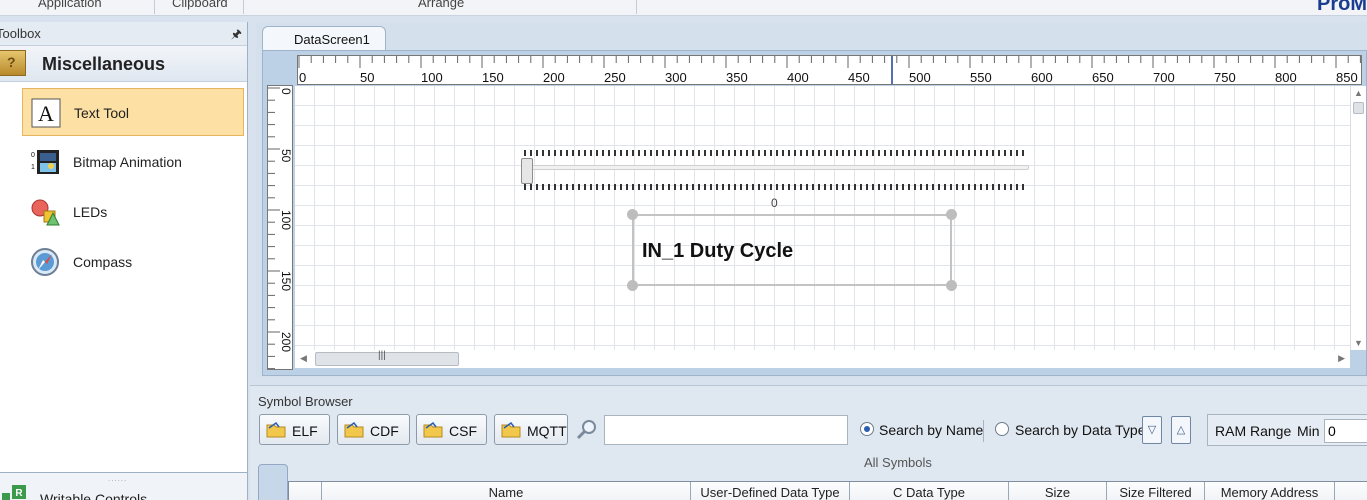  I want to click on ruler-label: 0, so click(286, 91).